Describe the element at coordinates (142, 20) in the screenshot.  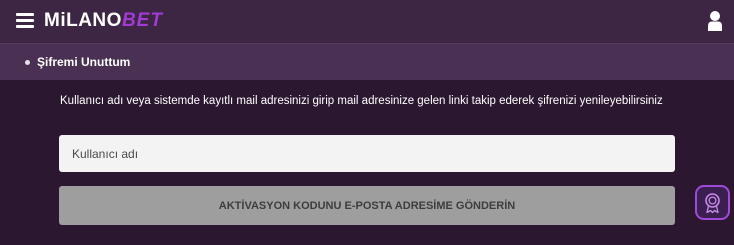
I see `logo-text-bet: BET` at that location.